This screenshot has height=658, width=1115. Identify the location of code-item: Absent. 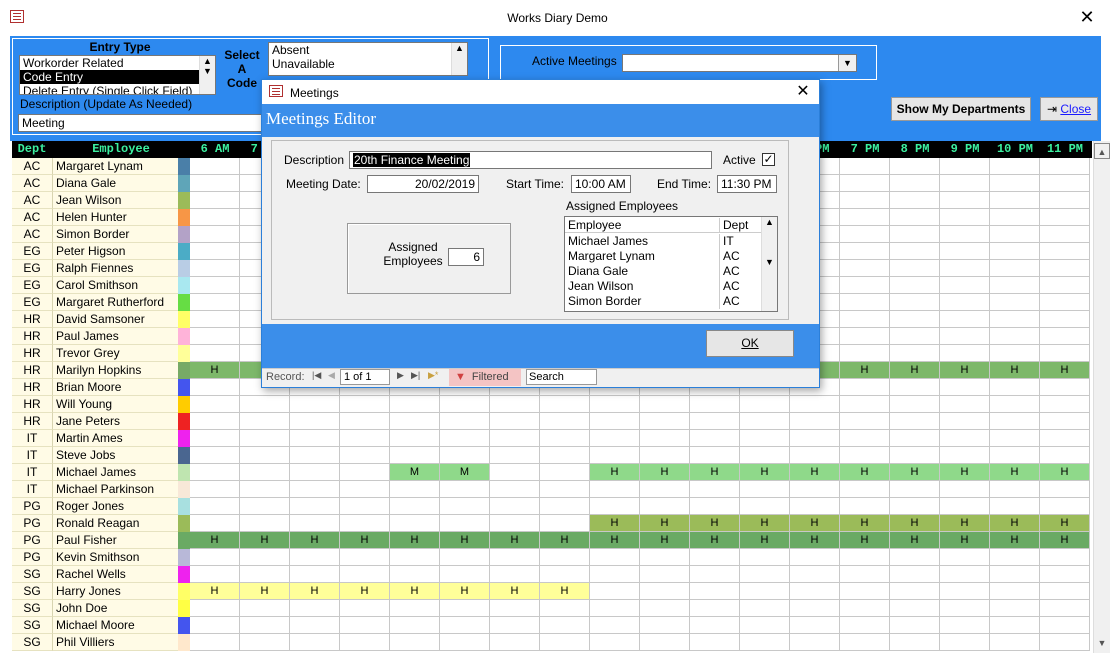
(368, 50).